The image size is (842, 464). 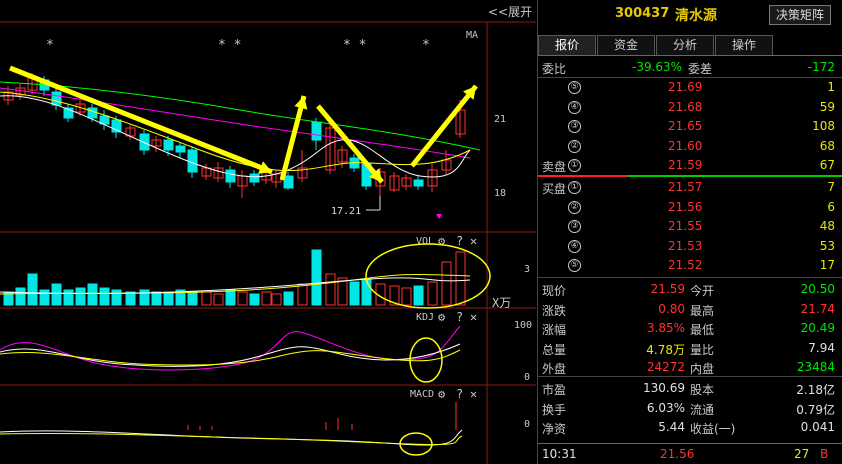 I want to click on expand-button: <<展开, so click(x=510, y=11).